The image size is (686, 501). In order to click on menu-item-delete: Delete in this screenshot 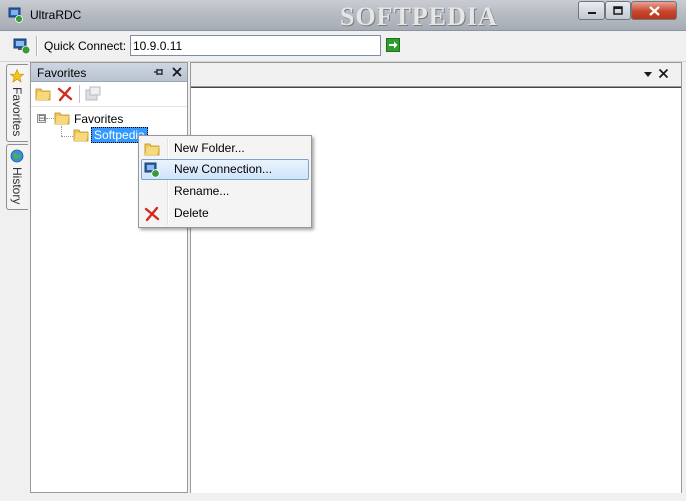, I will do `click(225, 213)`.